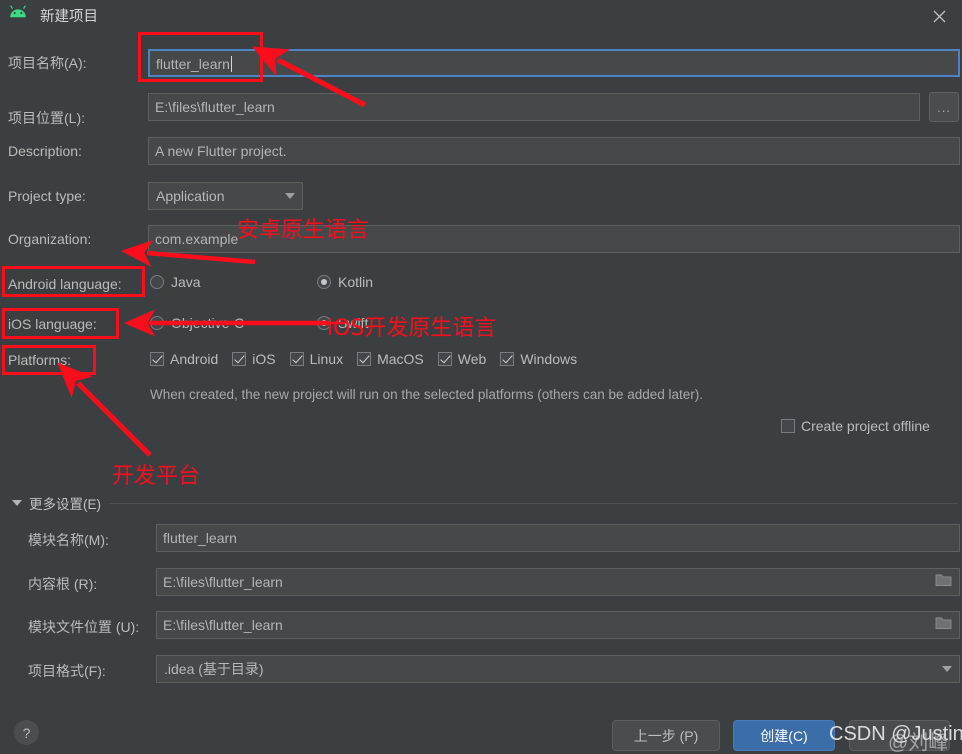  Describe the element at coordinates (364, 359) in the screenshot. I see `checkbox-macos-box` at that location.